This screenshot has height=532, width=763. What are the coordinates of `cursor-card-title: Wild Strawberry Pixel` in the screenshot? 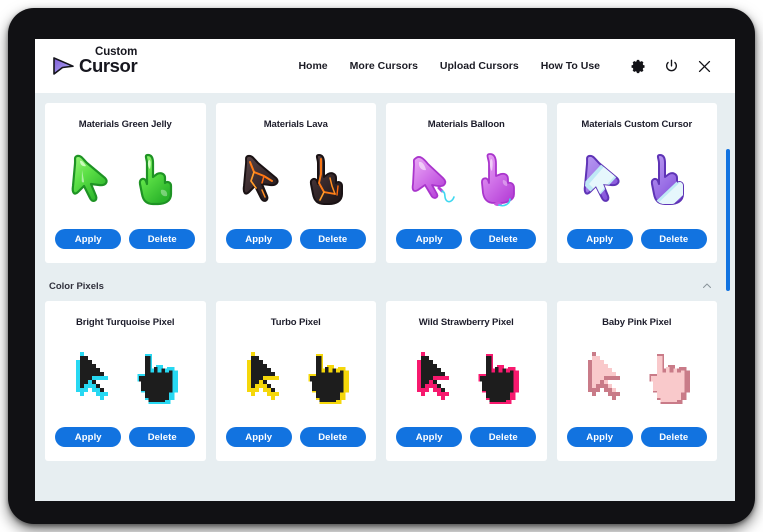 It's located at (466, 322).